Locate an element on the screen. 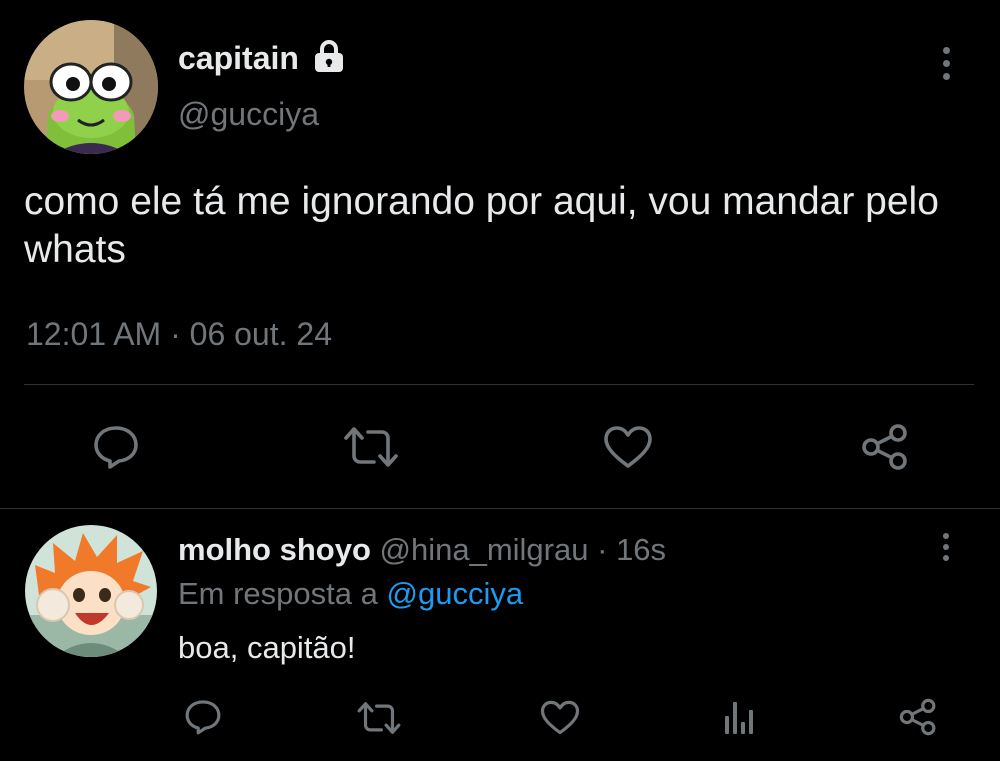  reply-display-name: molho shoyo is located at coordinates (274, 549).